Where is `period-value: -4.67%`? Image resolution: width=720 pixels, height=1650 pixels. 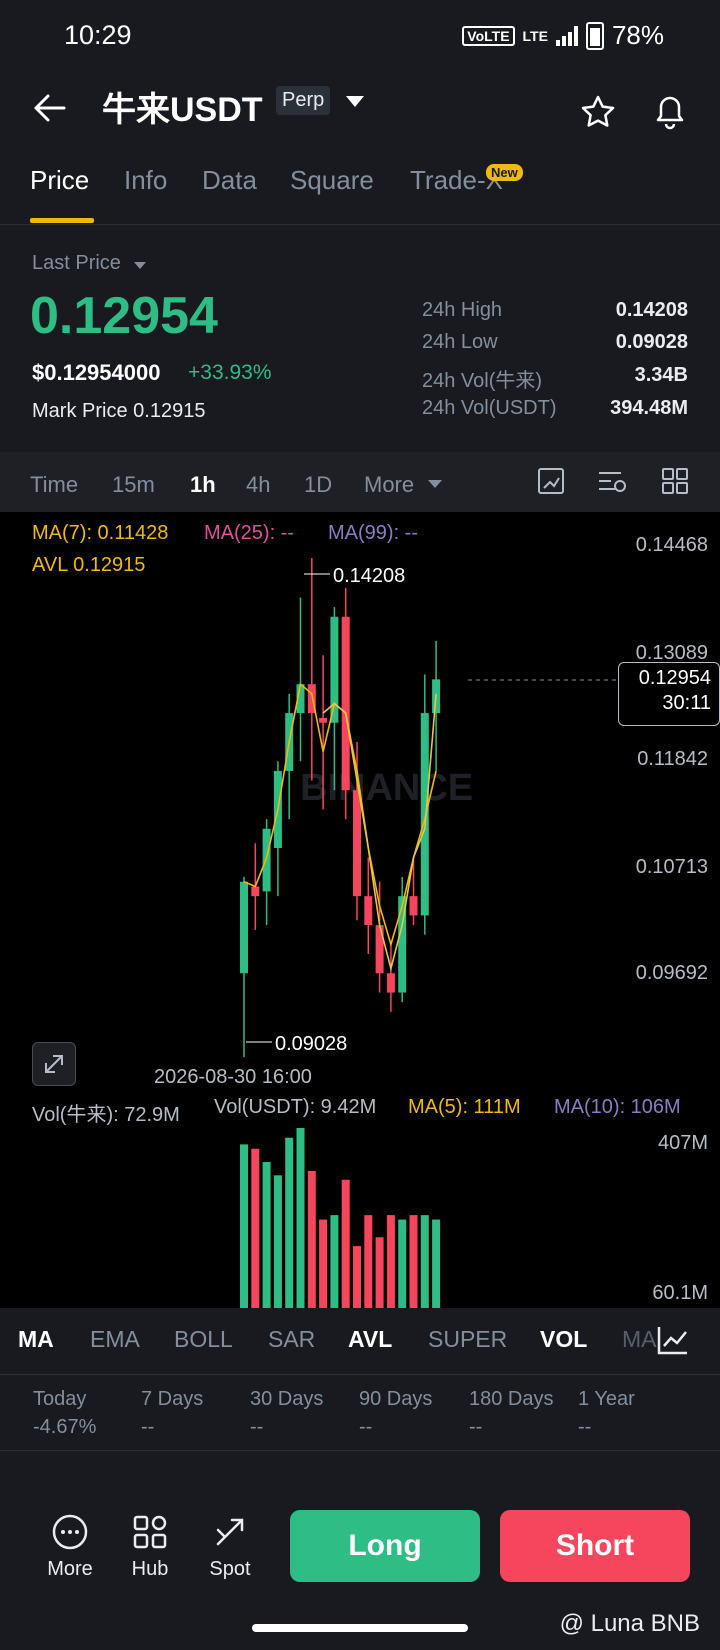
period-value: -4.67% is located at coordinates (65, 1427).